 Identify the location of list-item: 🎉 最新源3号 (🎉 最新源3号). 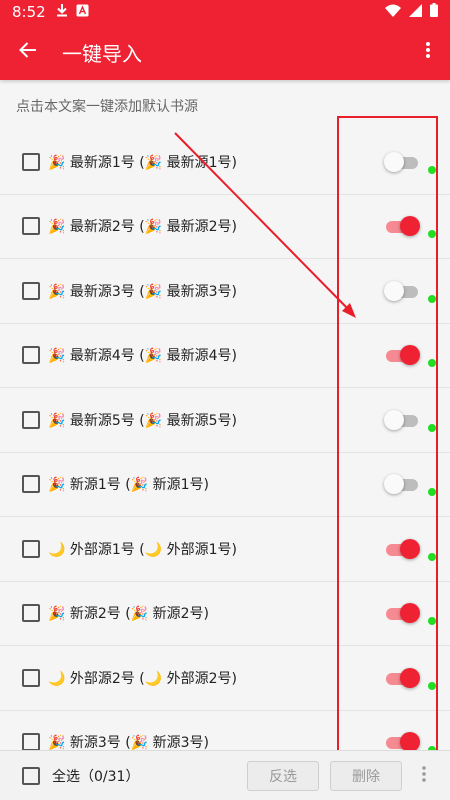
(225, 291).